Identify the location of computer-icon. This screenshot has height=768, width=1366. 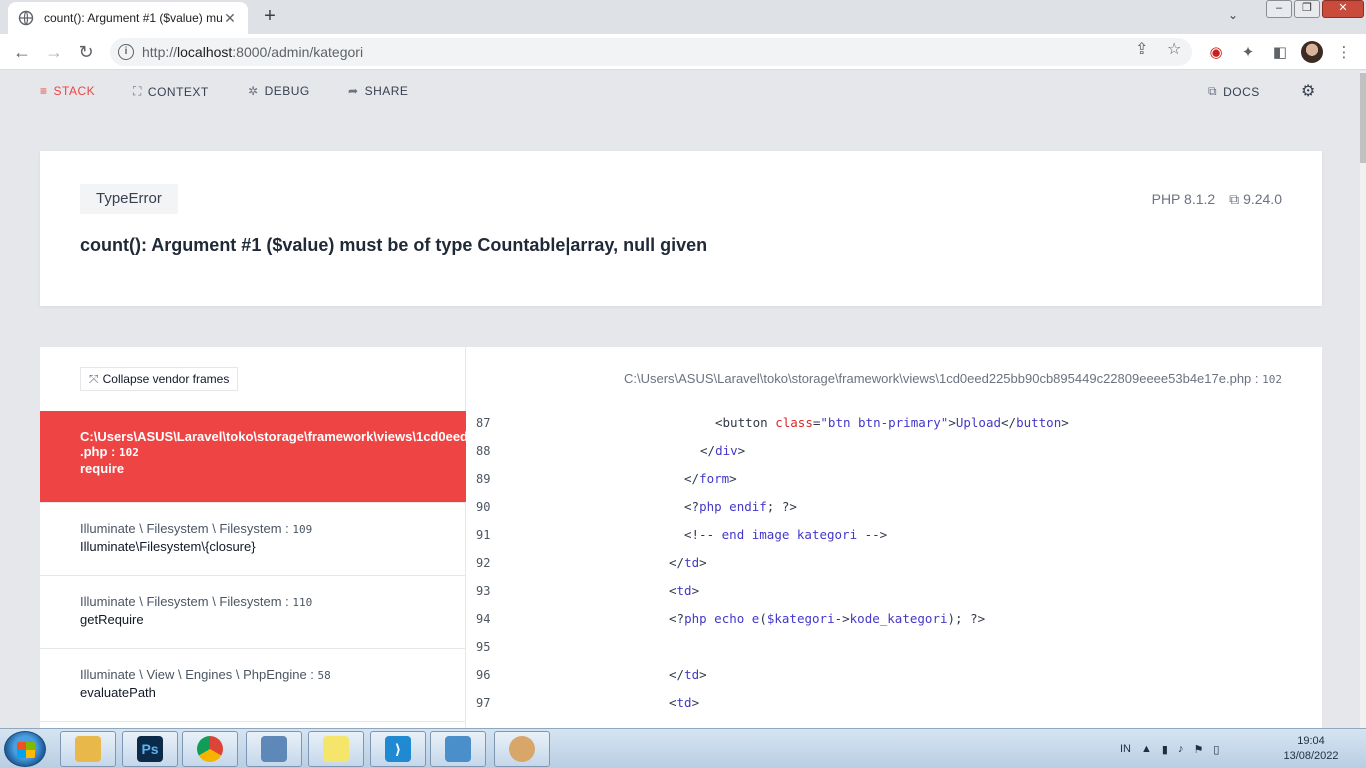
(274, 749).